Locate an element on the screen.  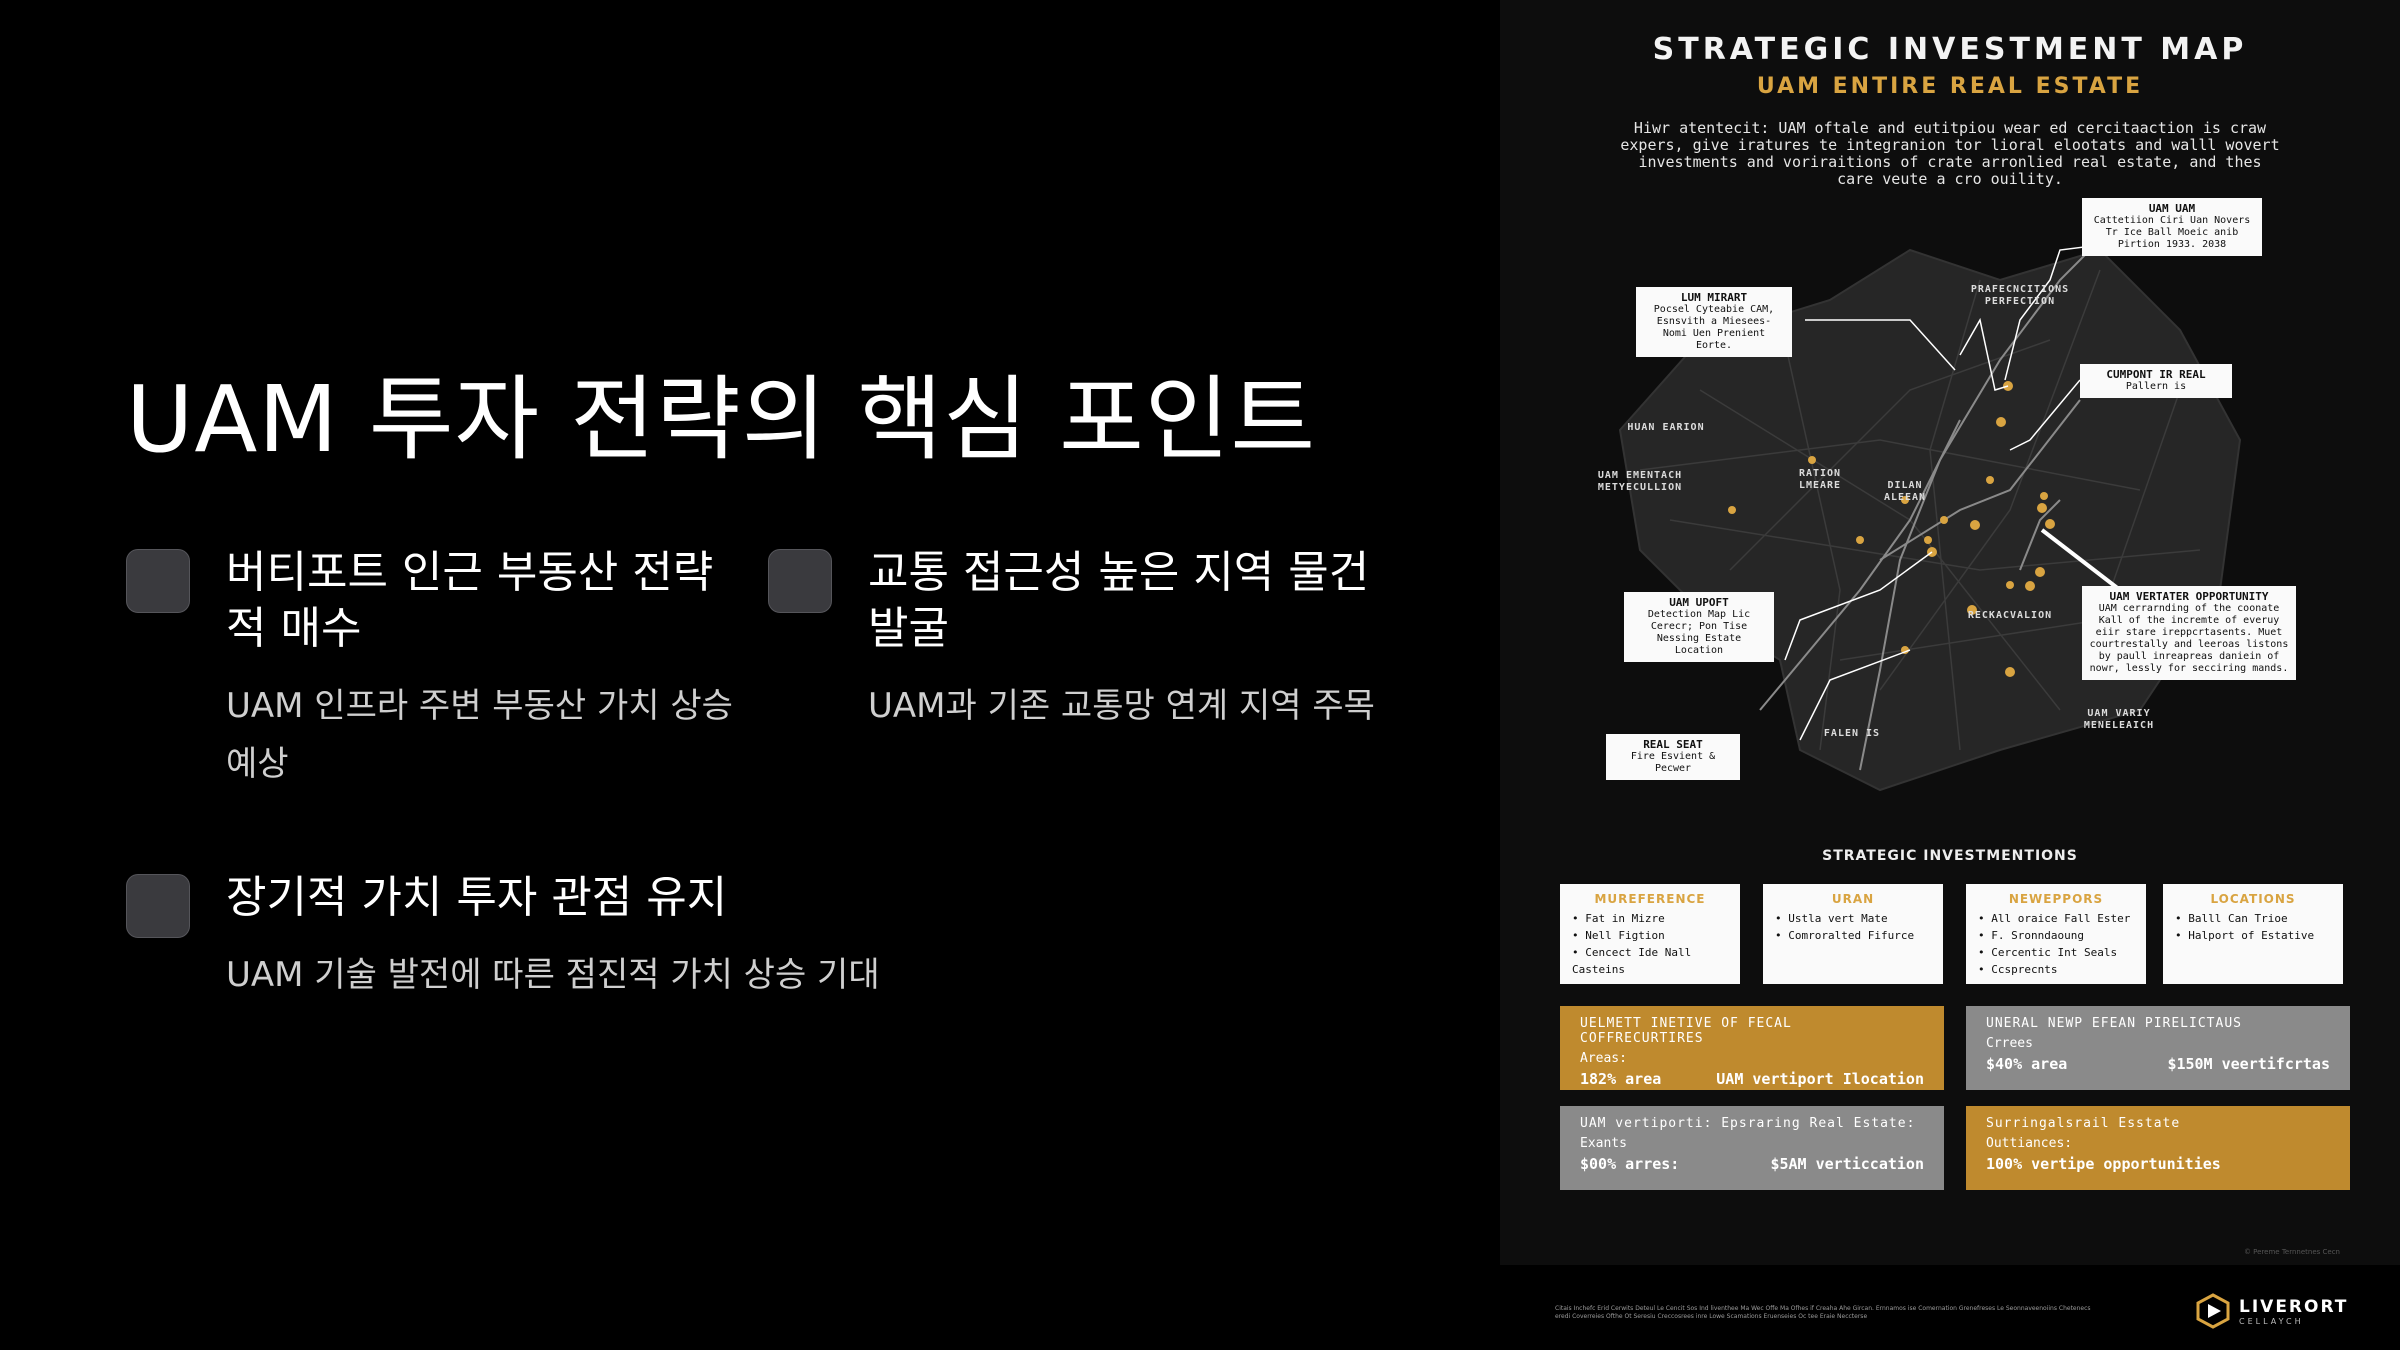
key-point-desc: UAM 기술 발전에 따른 점진적 가치 상승 기대 is located at coordinates (553, 975).